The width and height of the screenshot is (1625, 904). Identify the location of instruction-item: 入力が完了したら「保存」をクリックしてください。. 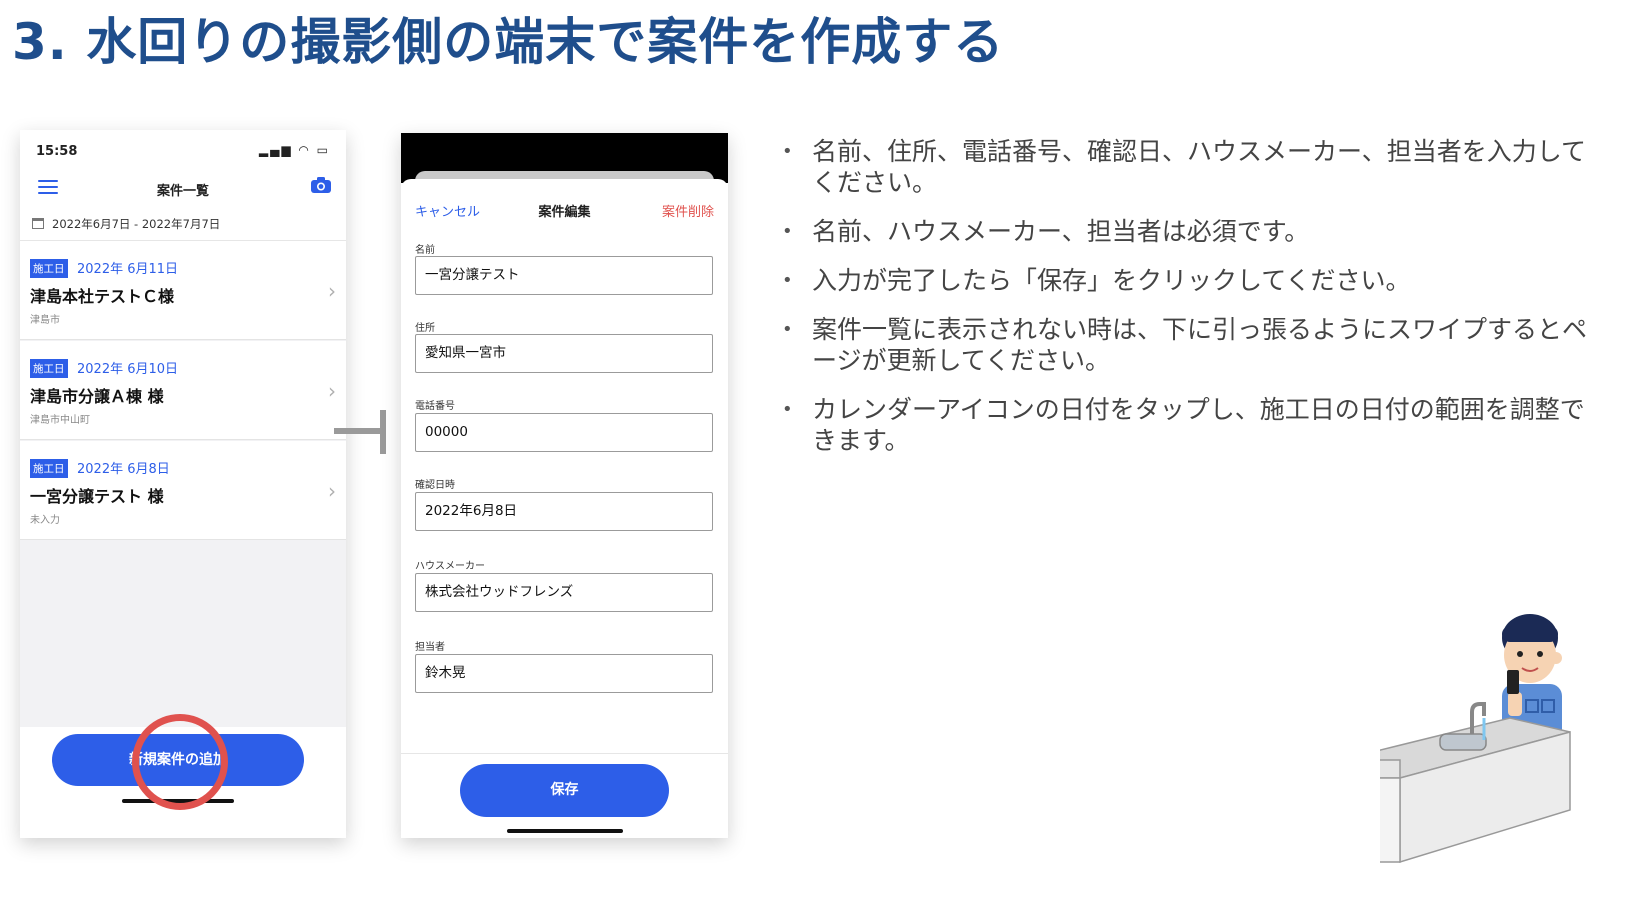
(1187, 280).